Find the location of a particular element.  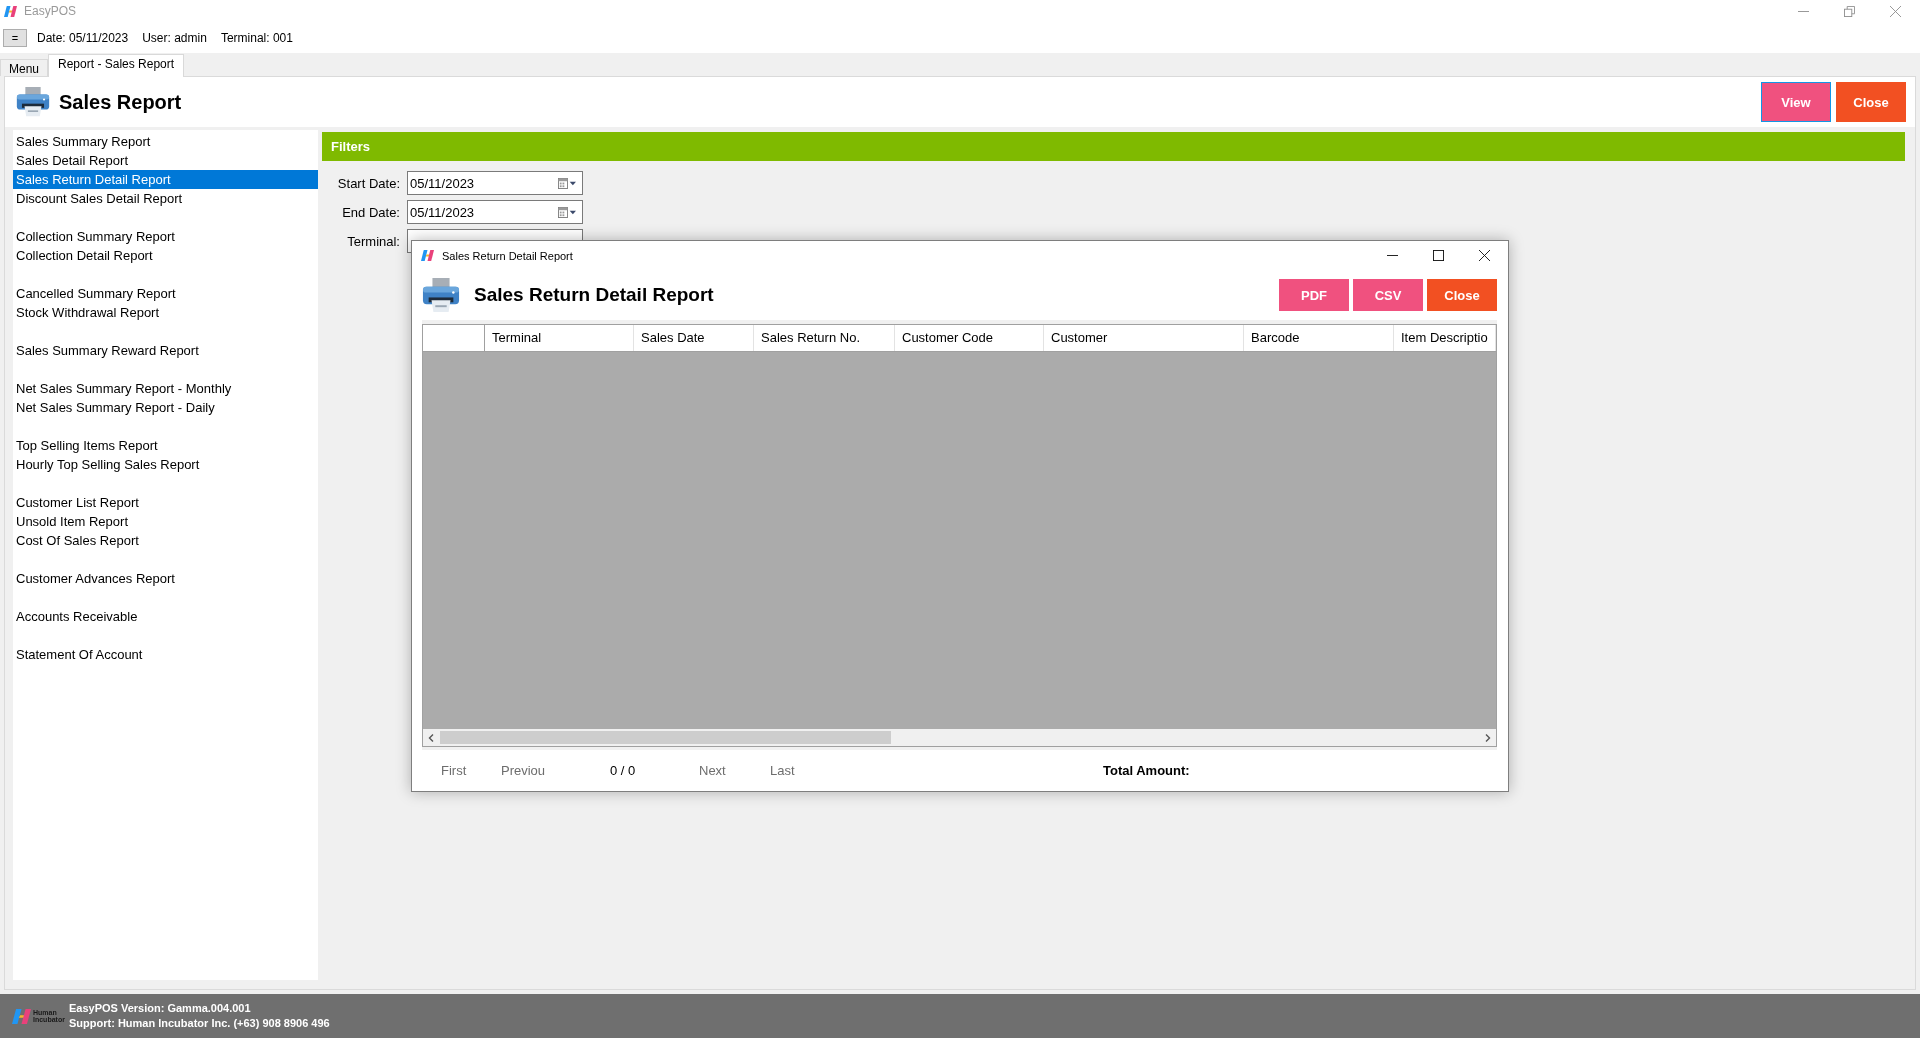

column-header: Terminal is located at coordinates (559, 338).